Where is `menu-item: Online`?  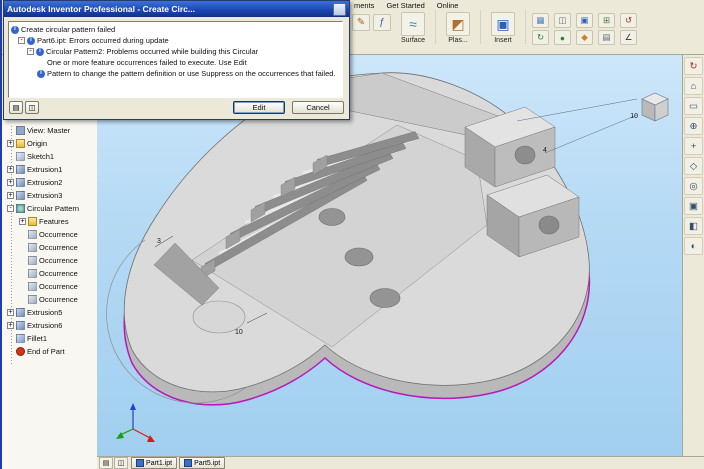 menu-item: Online is located at coordinates (448, 5).